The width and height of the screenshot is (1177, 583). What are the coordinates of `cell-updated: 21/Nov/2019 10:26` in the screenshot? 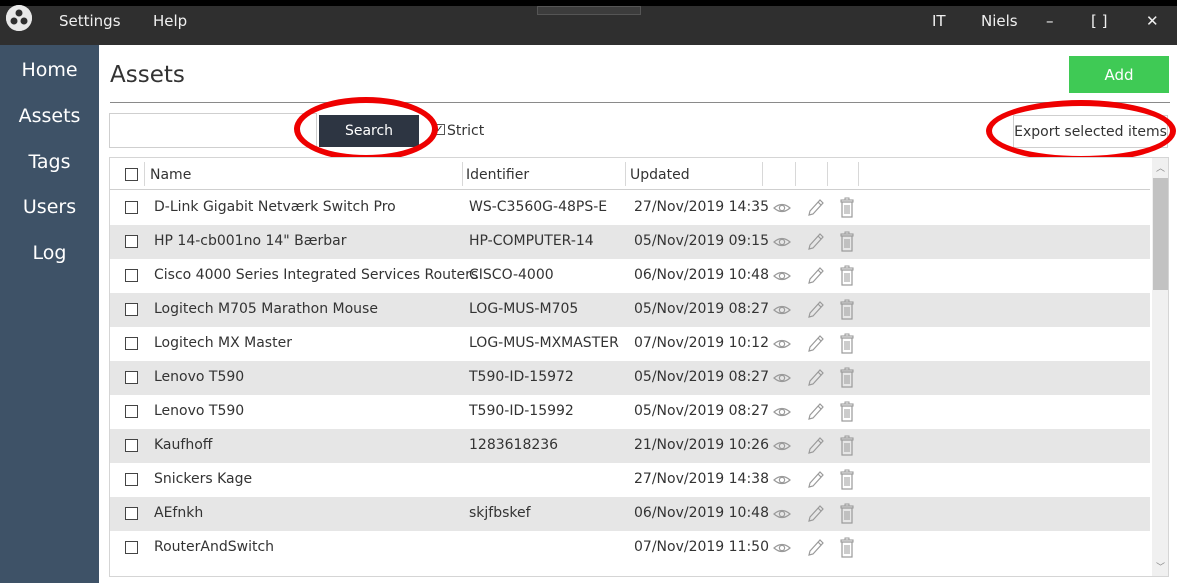 It's located at (701, 445).